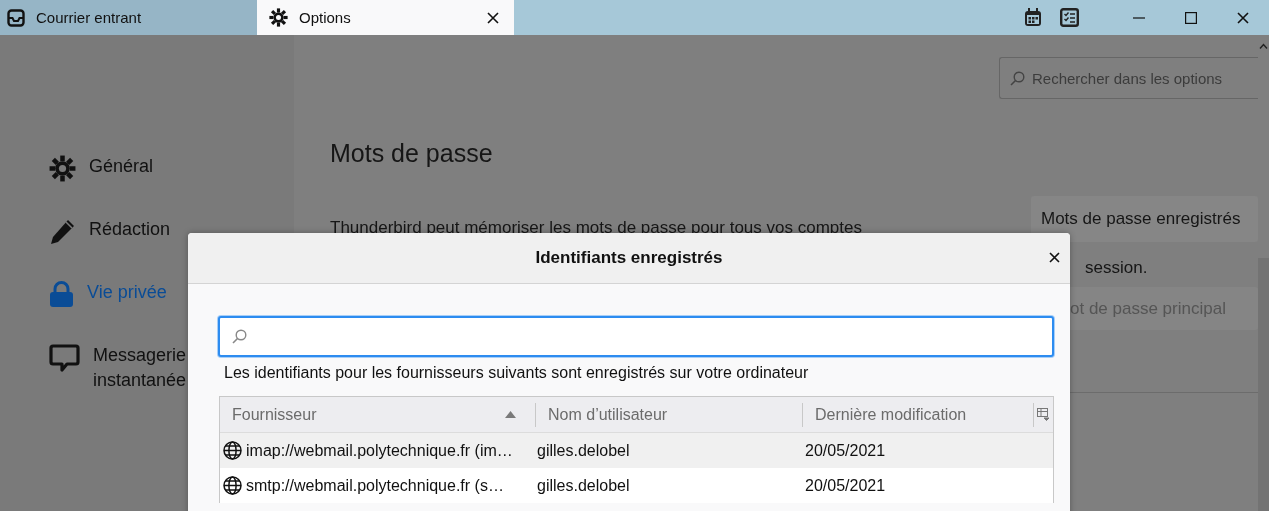  I want to click on search-field, so click(636, 336).